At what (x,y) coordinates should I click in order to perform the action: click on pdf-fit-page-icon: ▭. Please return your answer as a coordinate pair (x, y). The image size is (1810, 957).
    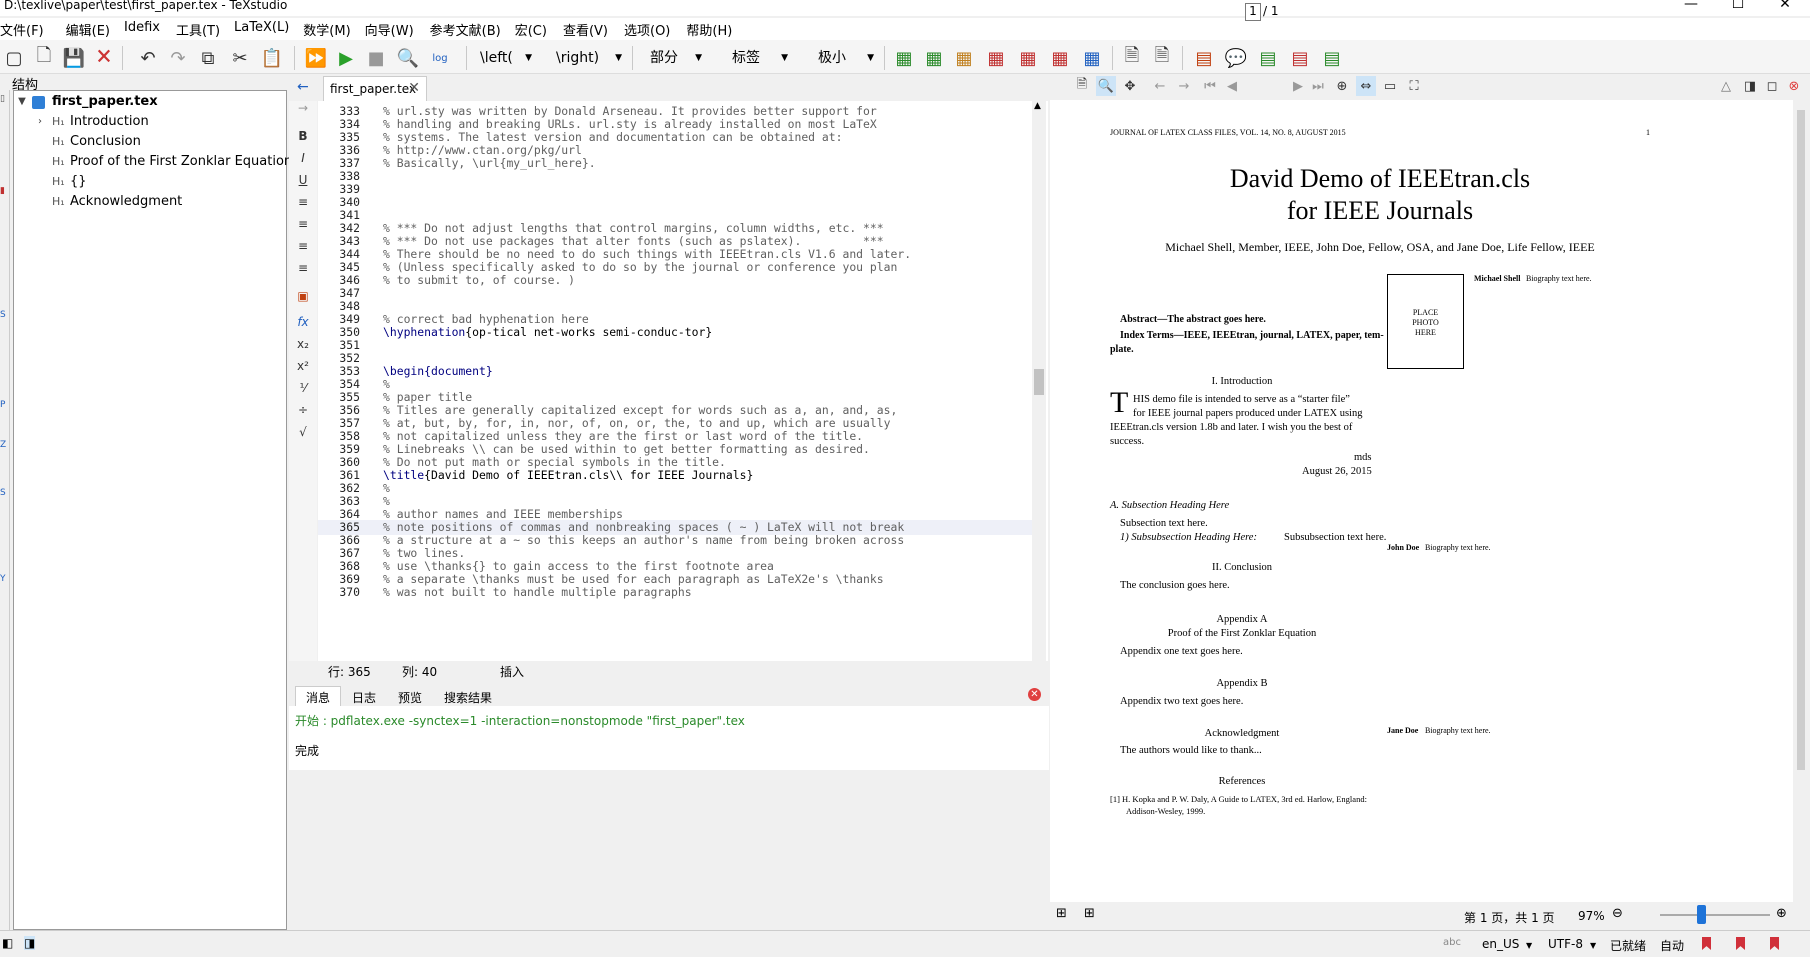
    Looking at the image, I should click on (1390, 86).